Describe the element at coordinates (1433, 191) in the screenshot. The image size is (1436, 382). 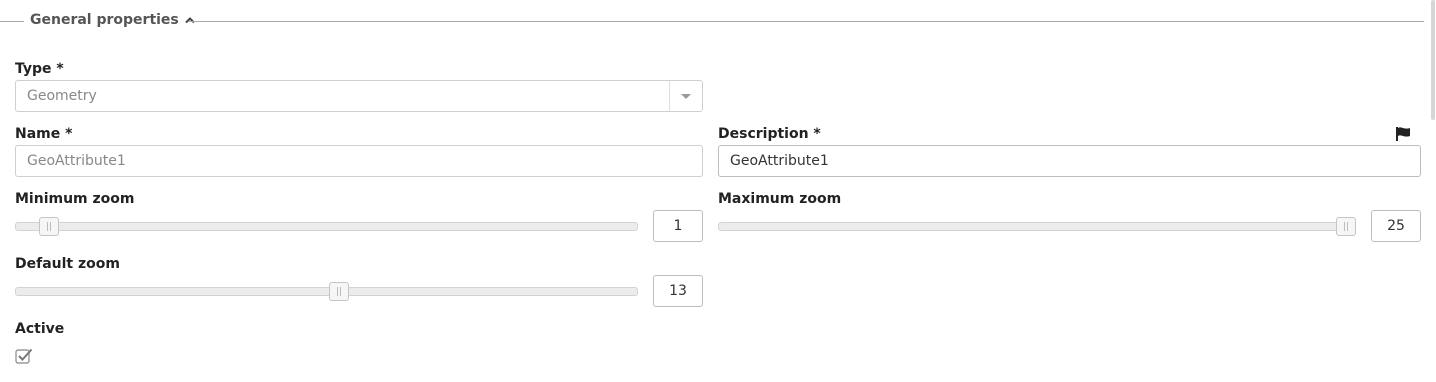
I see `scrollbar` at that location.